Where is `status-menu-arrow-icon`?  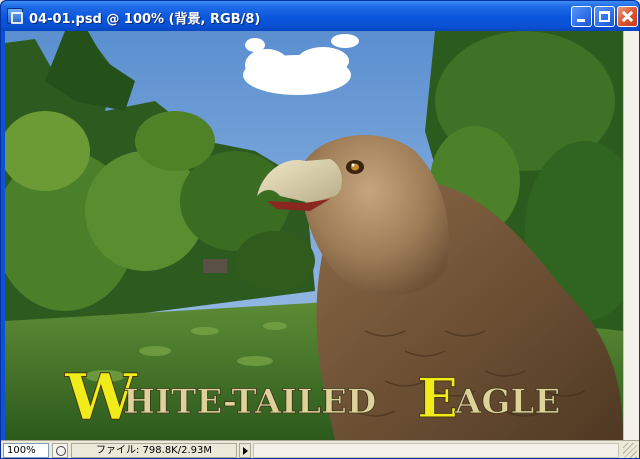 status-menu-arrow-icon is located at coordinates (245, 450).